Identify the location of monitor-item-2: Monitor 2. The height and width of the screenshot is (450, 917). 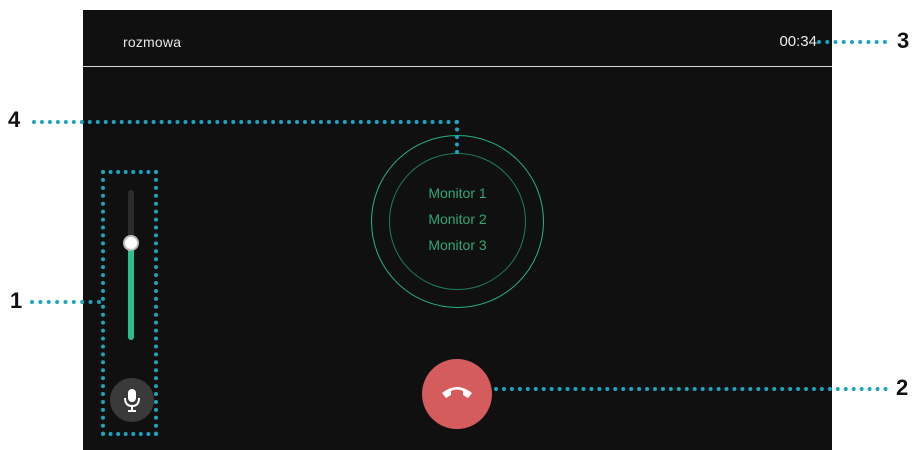
(457, 219).